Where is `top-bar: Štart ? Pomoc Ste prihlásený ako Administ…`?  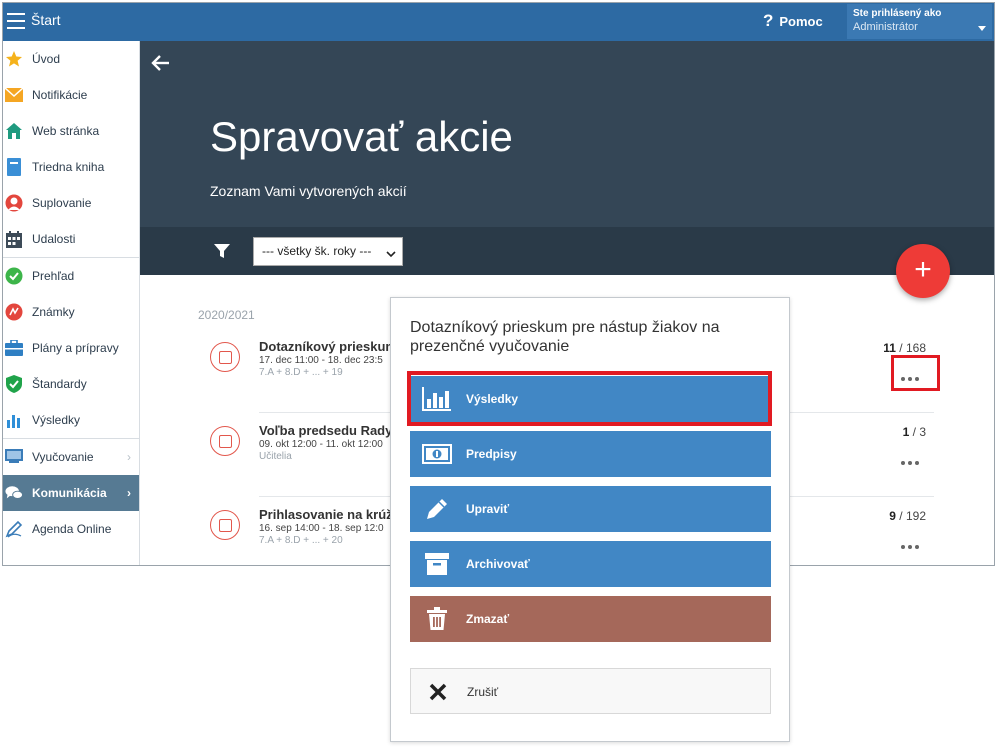
top-bar: Štart ? Pomoc Ste prihlásený ako Administ… is located at coordinates (498, 22).